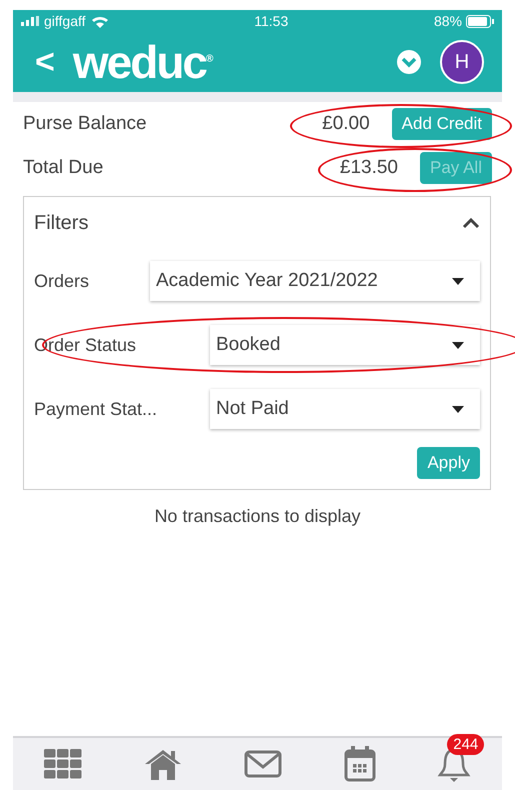  I want to click on amount-value: £0.00, so click(346, 124).